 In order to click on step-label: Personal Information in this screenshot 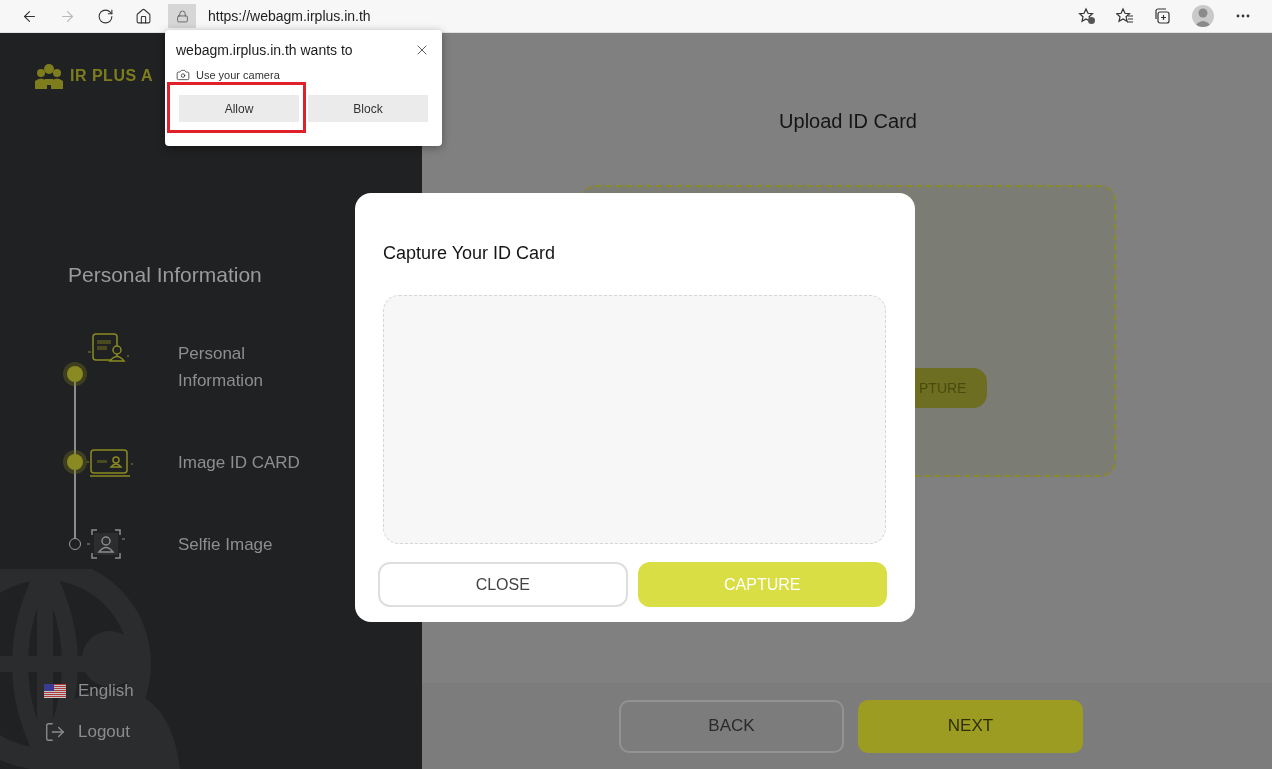, I will do `click(238, 367)`.